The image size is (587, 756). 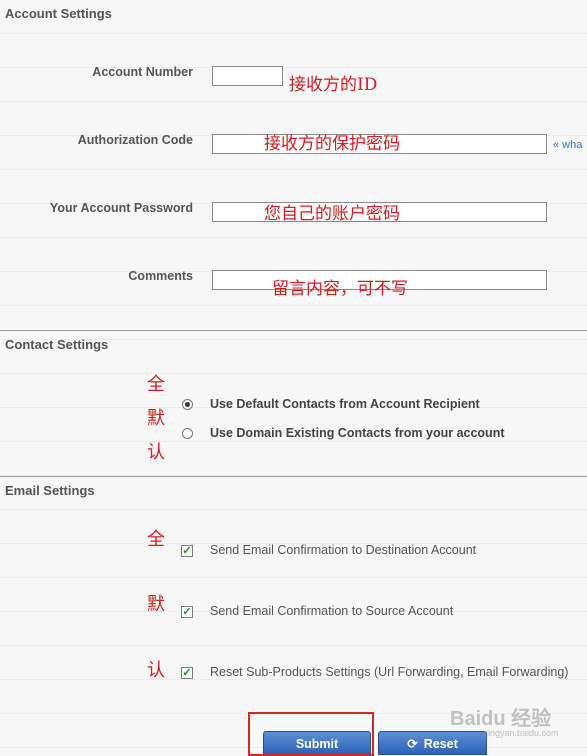 I want to click on refresh-icon: ⟳, so click(x=412, y=744).